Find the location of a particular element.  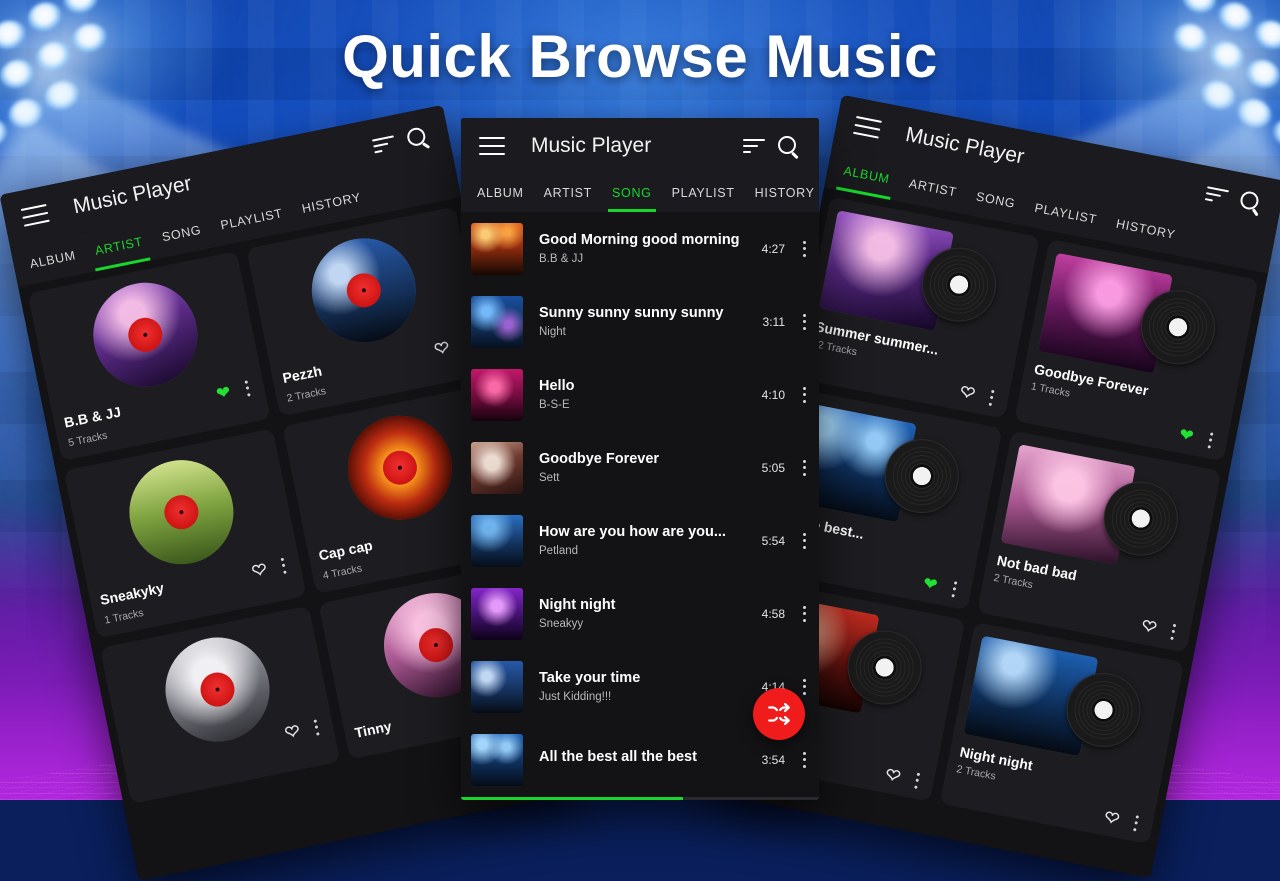

album-card: Not bad bad 2 Tracks ❤ is located at coordinates (1099, 541).